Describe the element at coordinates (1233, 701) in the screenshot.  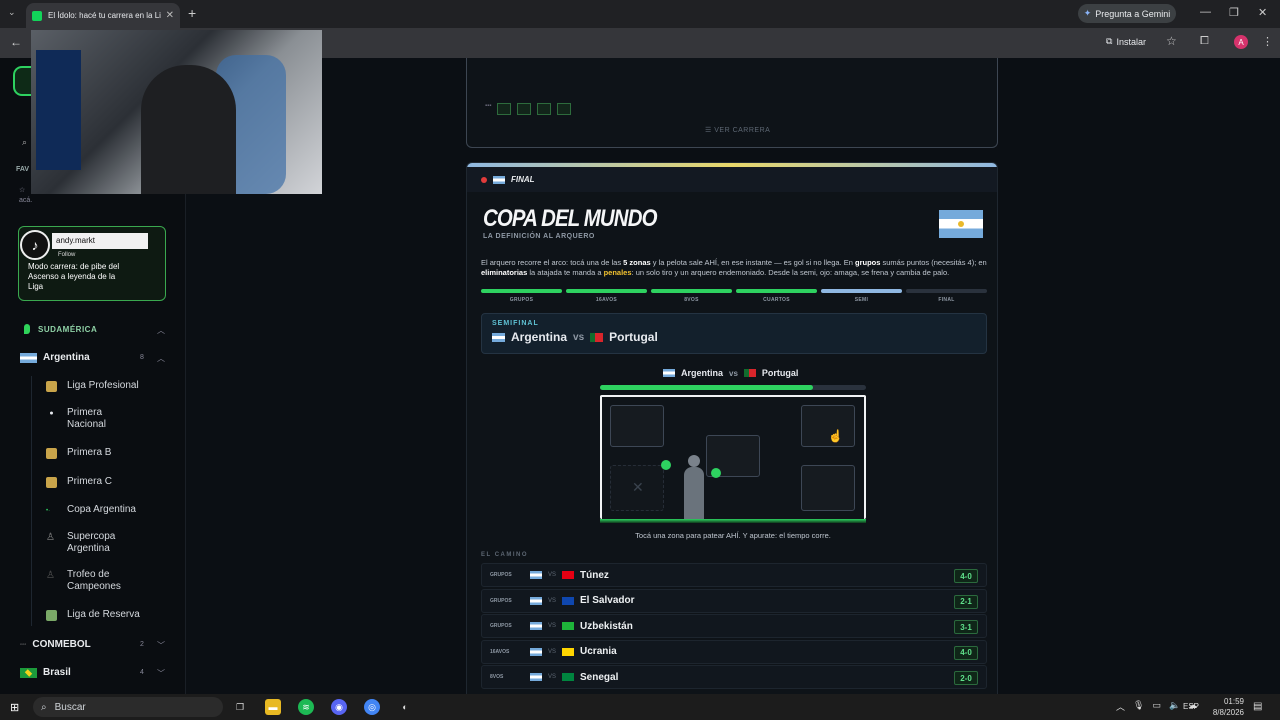
I see `clock-time: 01:59` at that location.